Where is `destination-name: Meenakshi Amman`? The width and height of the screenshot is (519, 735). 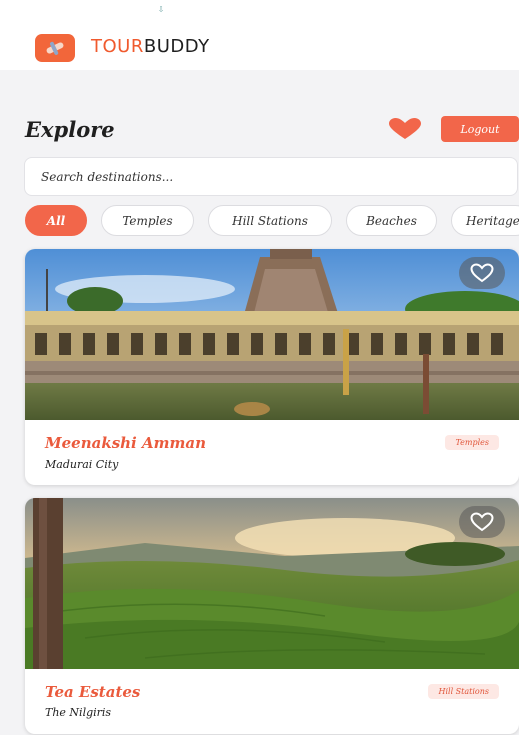
destination-name: Meenakshi Amman is located at coordinates (125, 443).